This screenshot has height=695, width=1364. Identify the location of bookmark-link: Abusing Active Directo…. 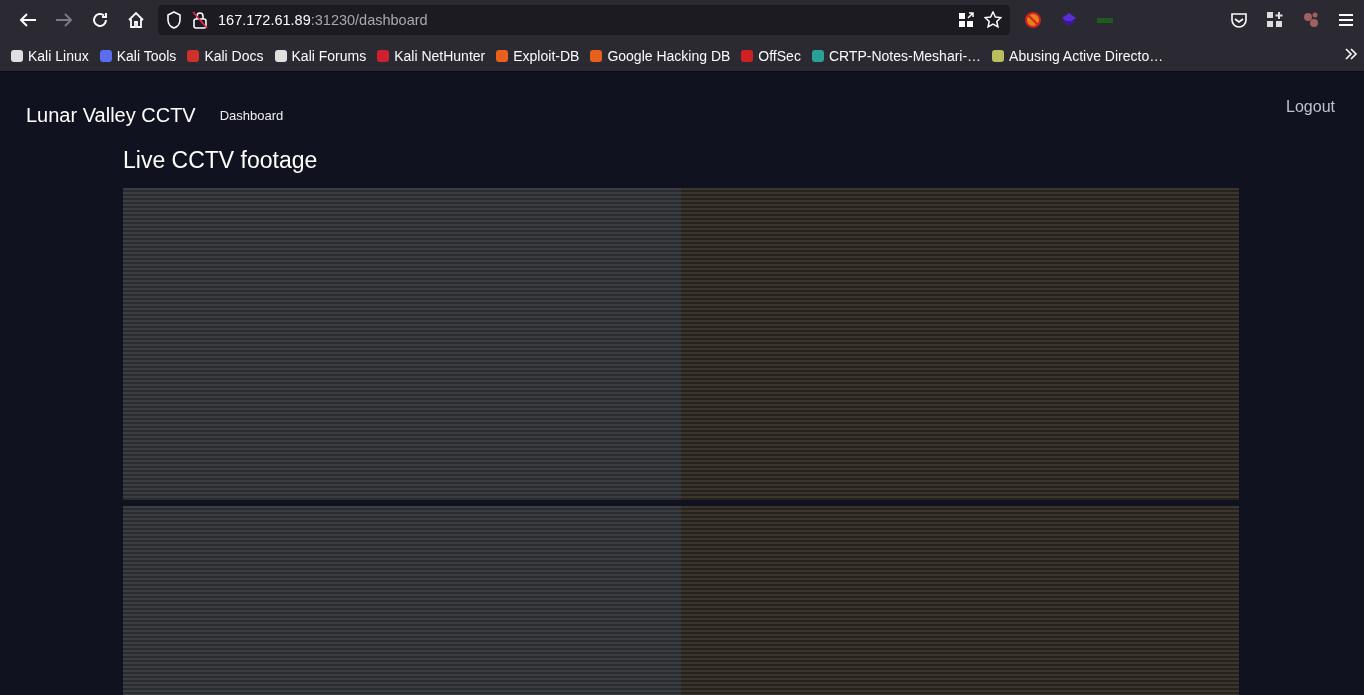
(1077, 55).